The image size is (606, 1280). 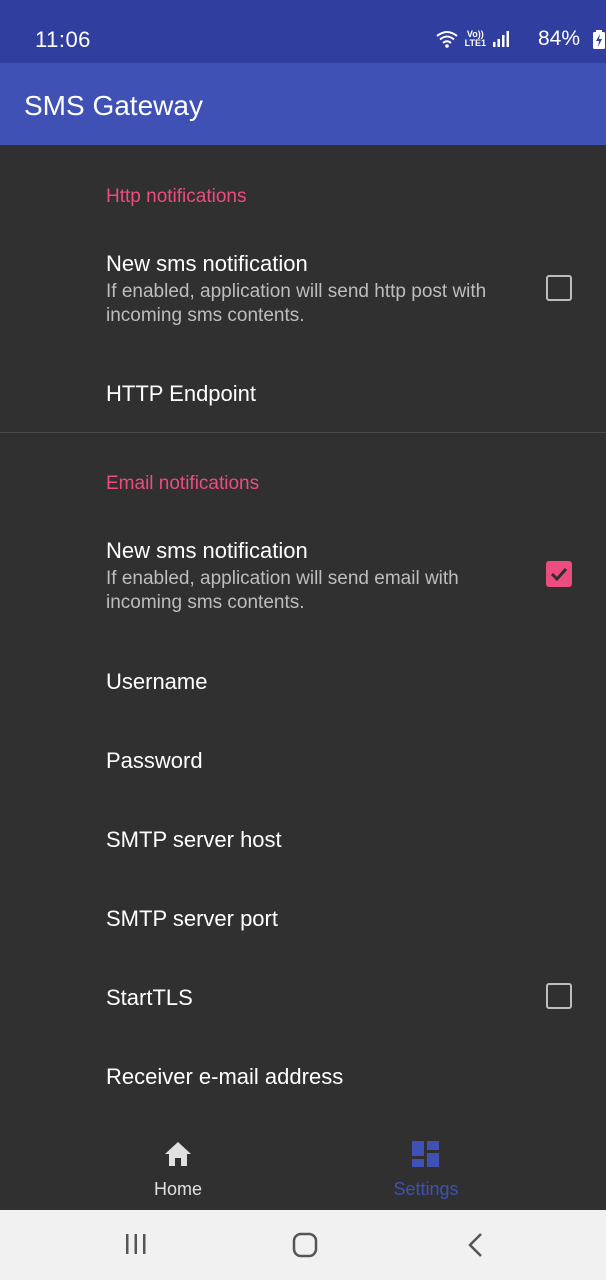 I want to click on http-section-header: Http notifications, so click(x=176, y=196).